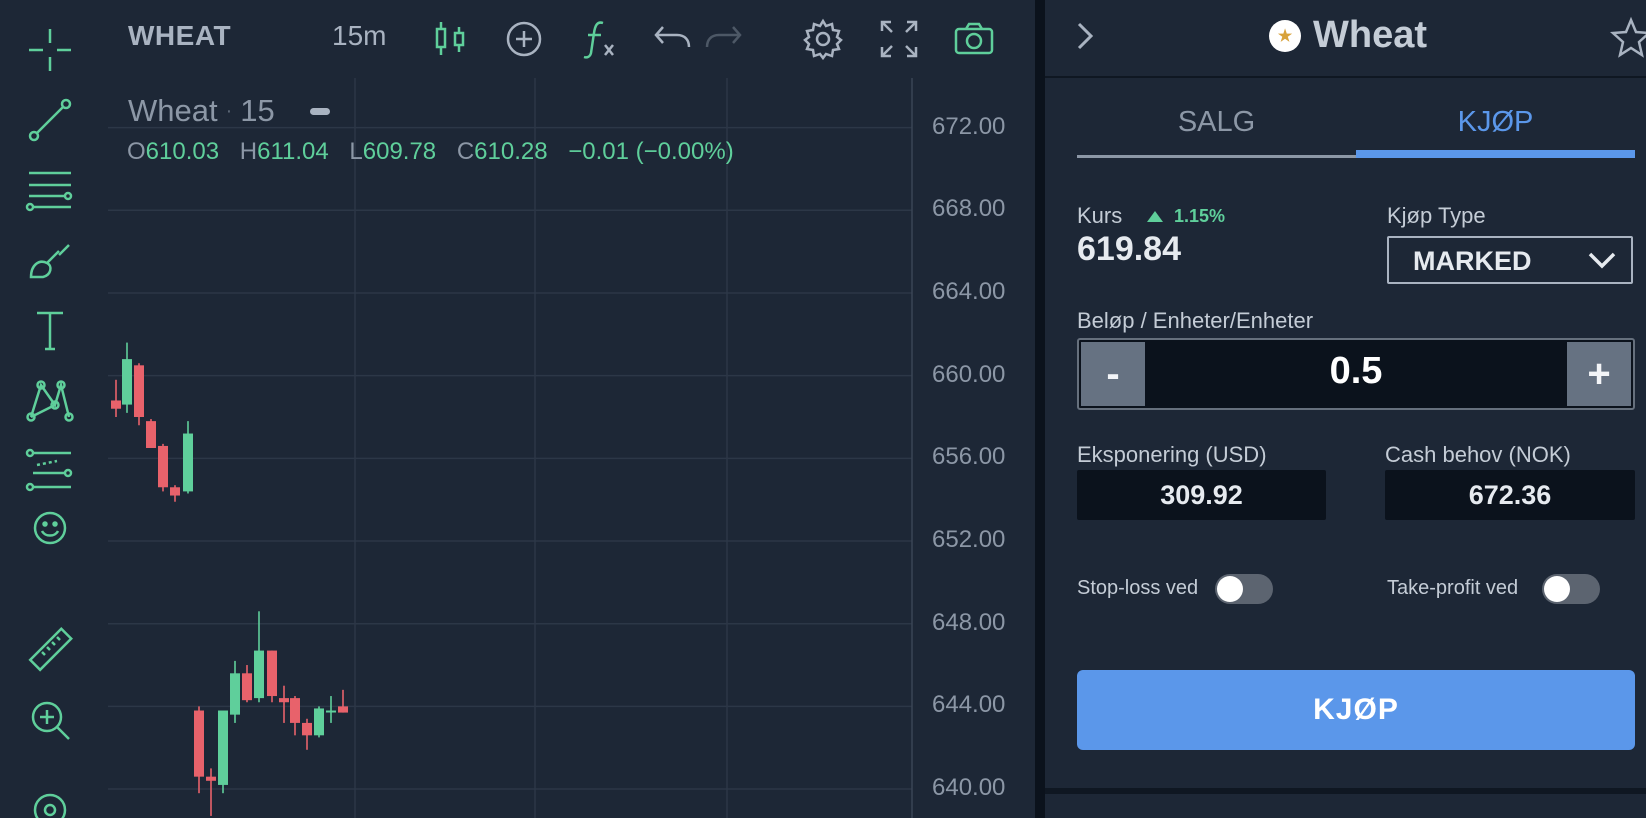  I want to click on exposure-value: 309.92, so click(1201, 495).